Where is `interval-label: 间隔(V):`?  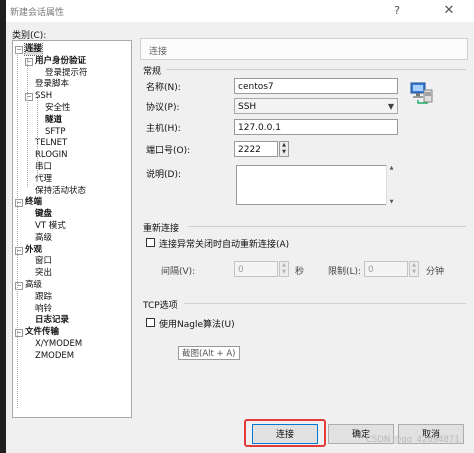
interval-label: 间隔(V): is located at coordinates (178, 272).